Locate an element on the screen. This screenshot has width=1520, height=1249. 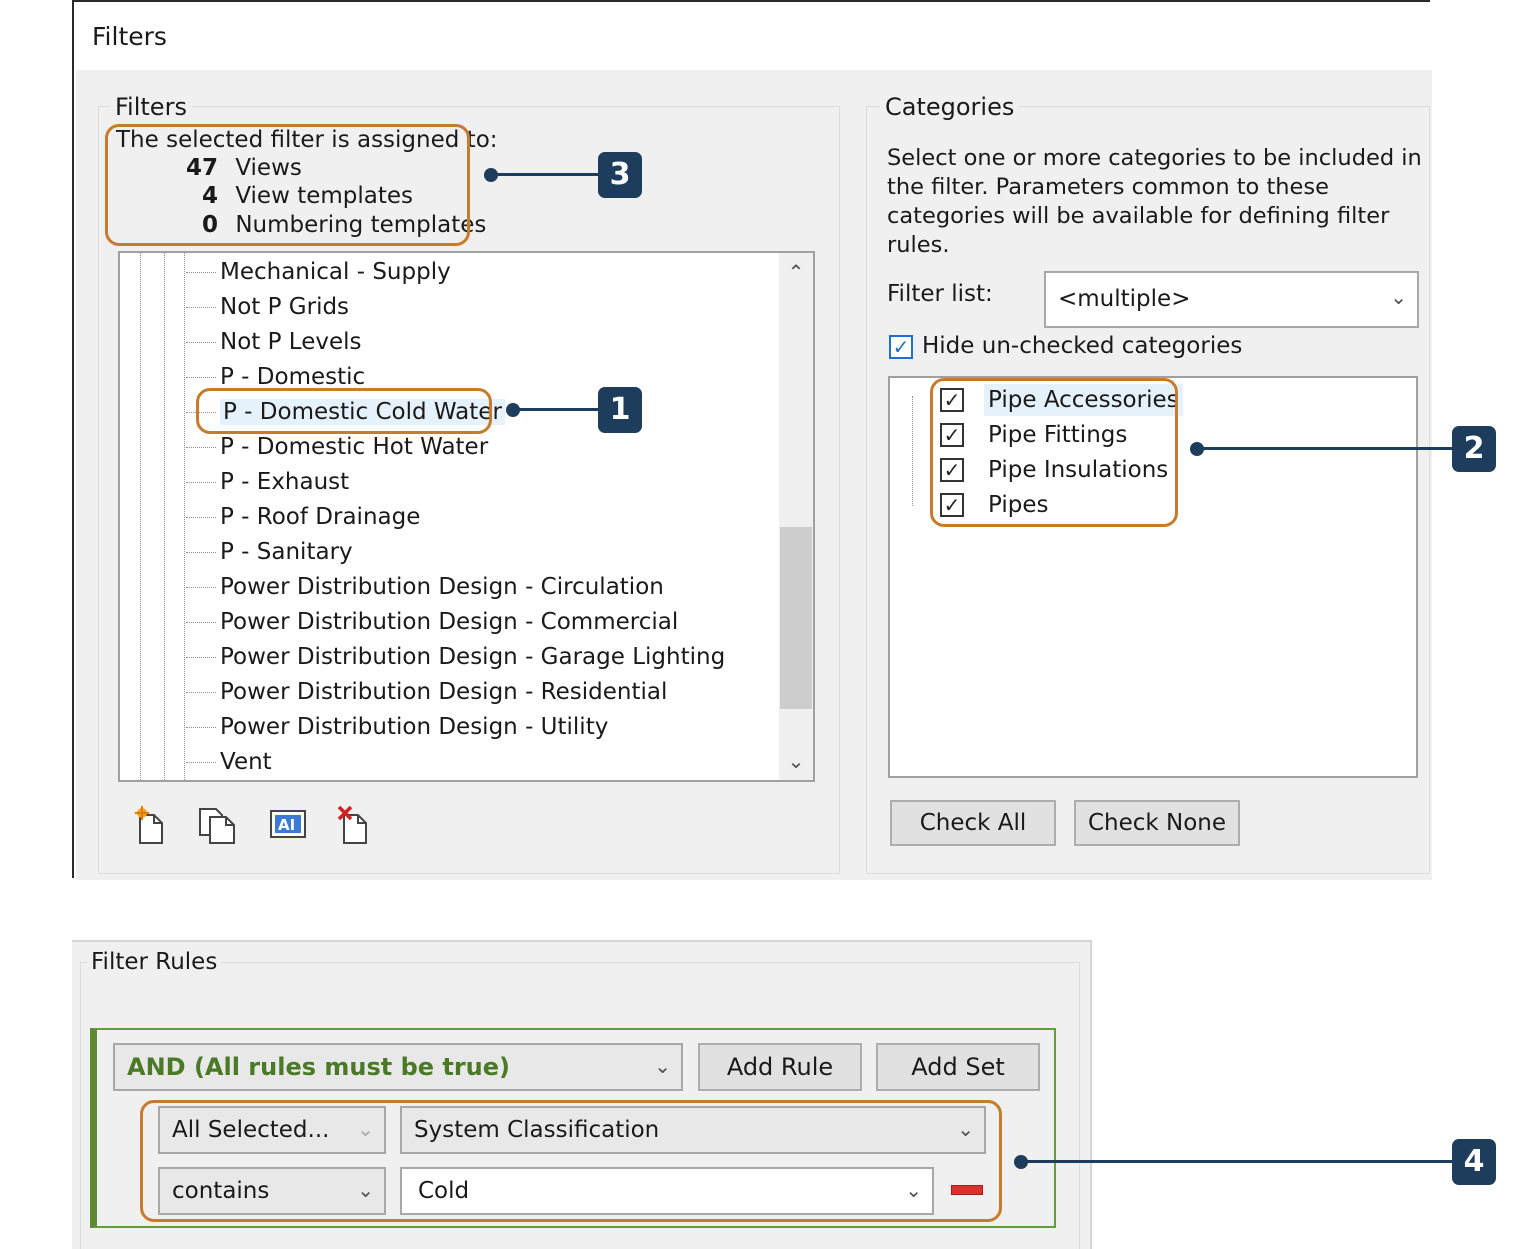
tree-item: Power Distribution Design - Circulation is located at coordinates (425, 587).